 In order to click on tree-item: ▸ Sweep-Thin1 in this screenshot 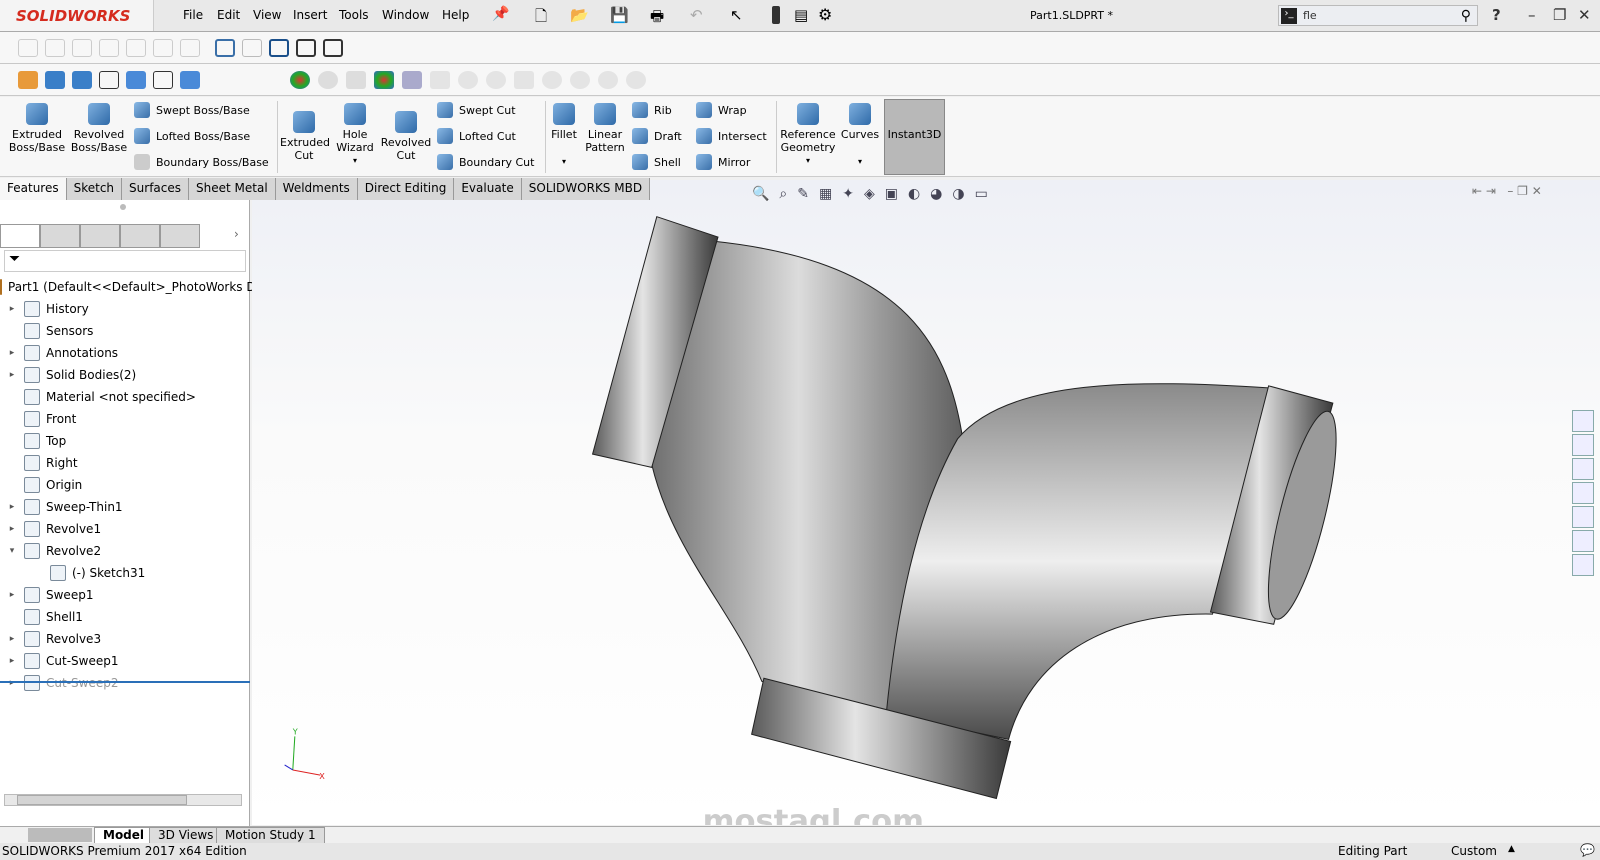, I will do `click(125, 507)`.